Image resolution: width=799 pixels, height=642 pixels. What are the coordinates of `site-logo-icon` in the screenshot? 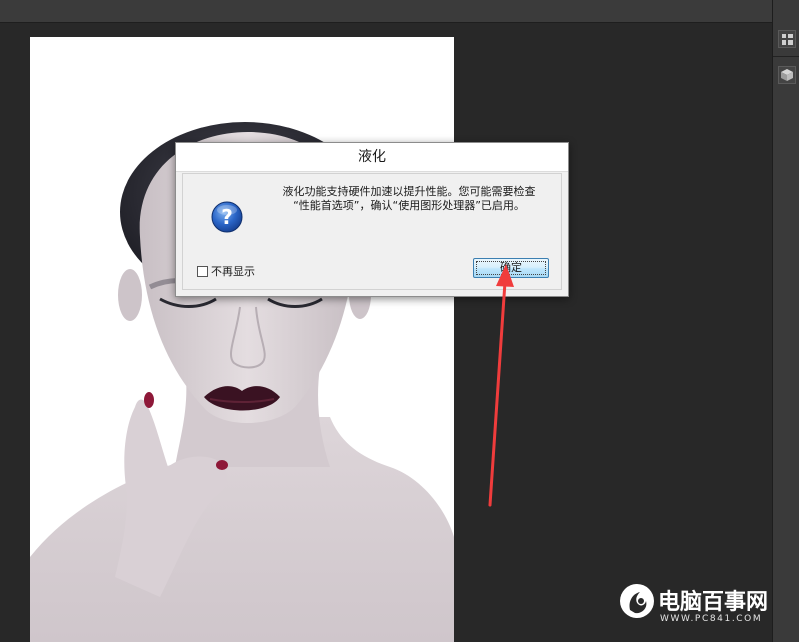 It's located at (637, 601).